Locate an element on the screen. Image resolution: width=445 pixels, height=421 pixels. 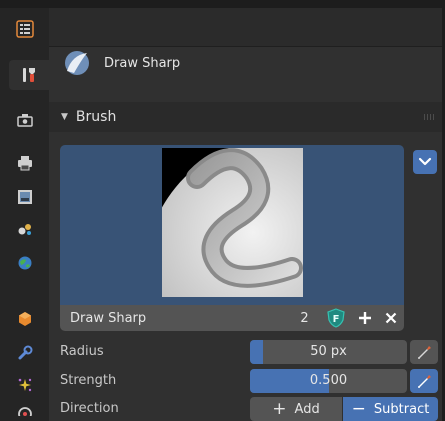
tab-particles is located at coordinates (25, 385).